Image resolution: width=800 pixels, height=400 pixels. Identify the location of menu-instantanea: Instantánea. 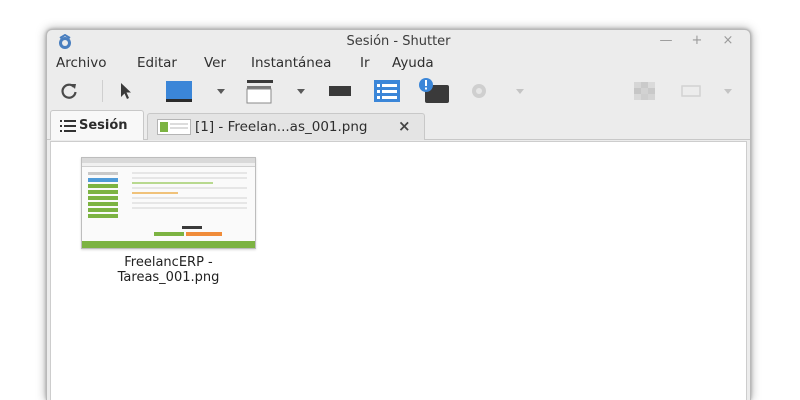
(291, 63).